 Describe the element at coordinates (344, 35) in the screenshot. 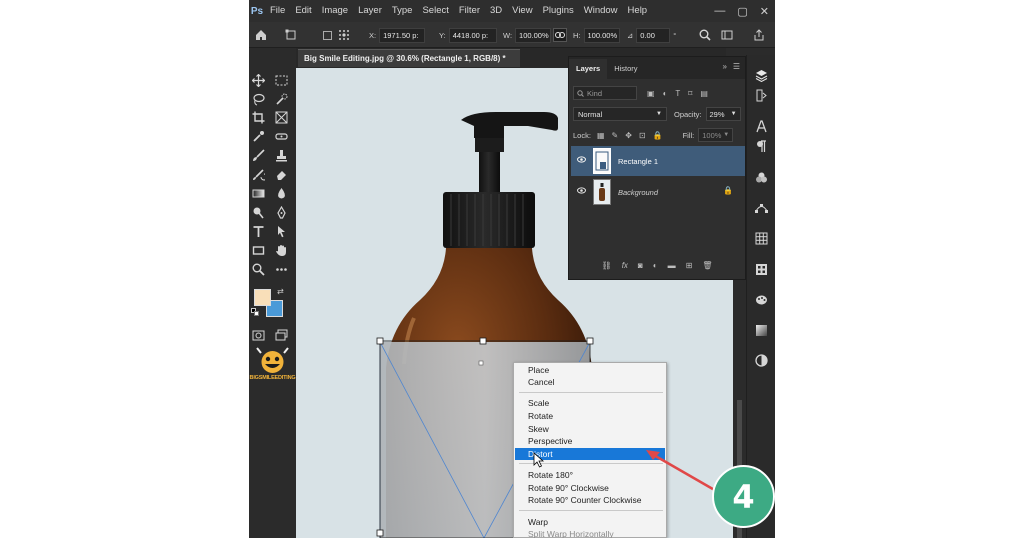

I see `reference-point-icon` at that location.